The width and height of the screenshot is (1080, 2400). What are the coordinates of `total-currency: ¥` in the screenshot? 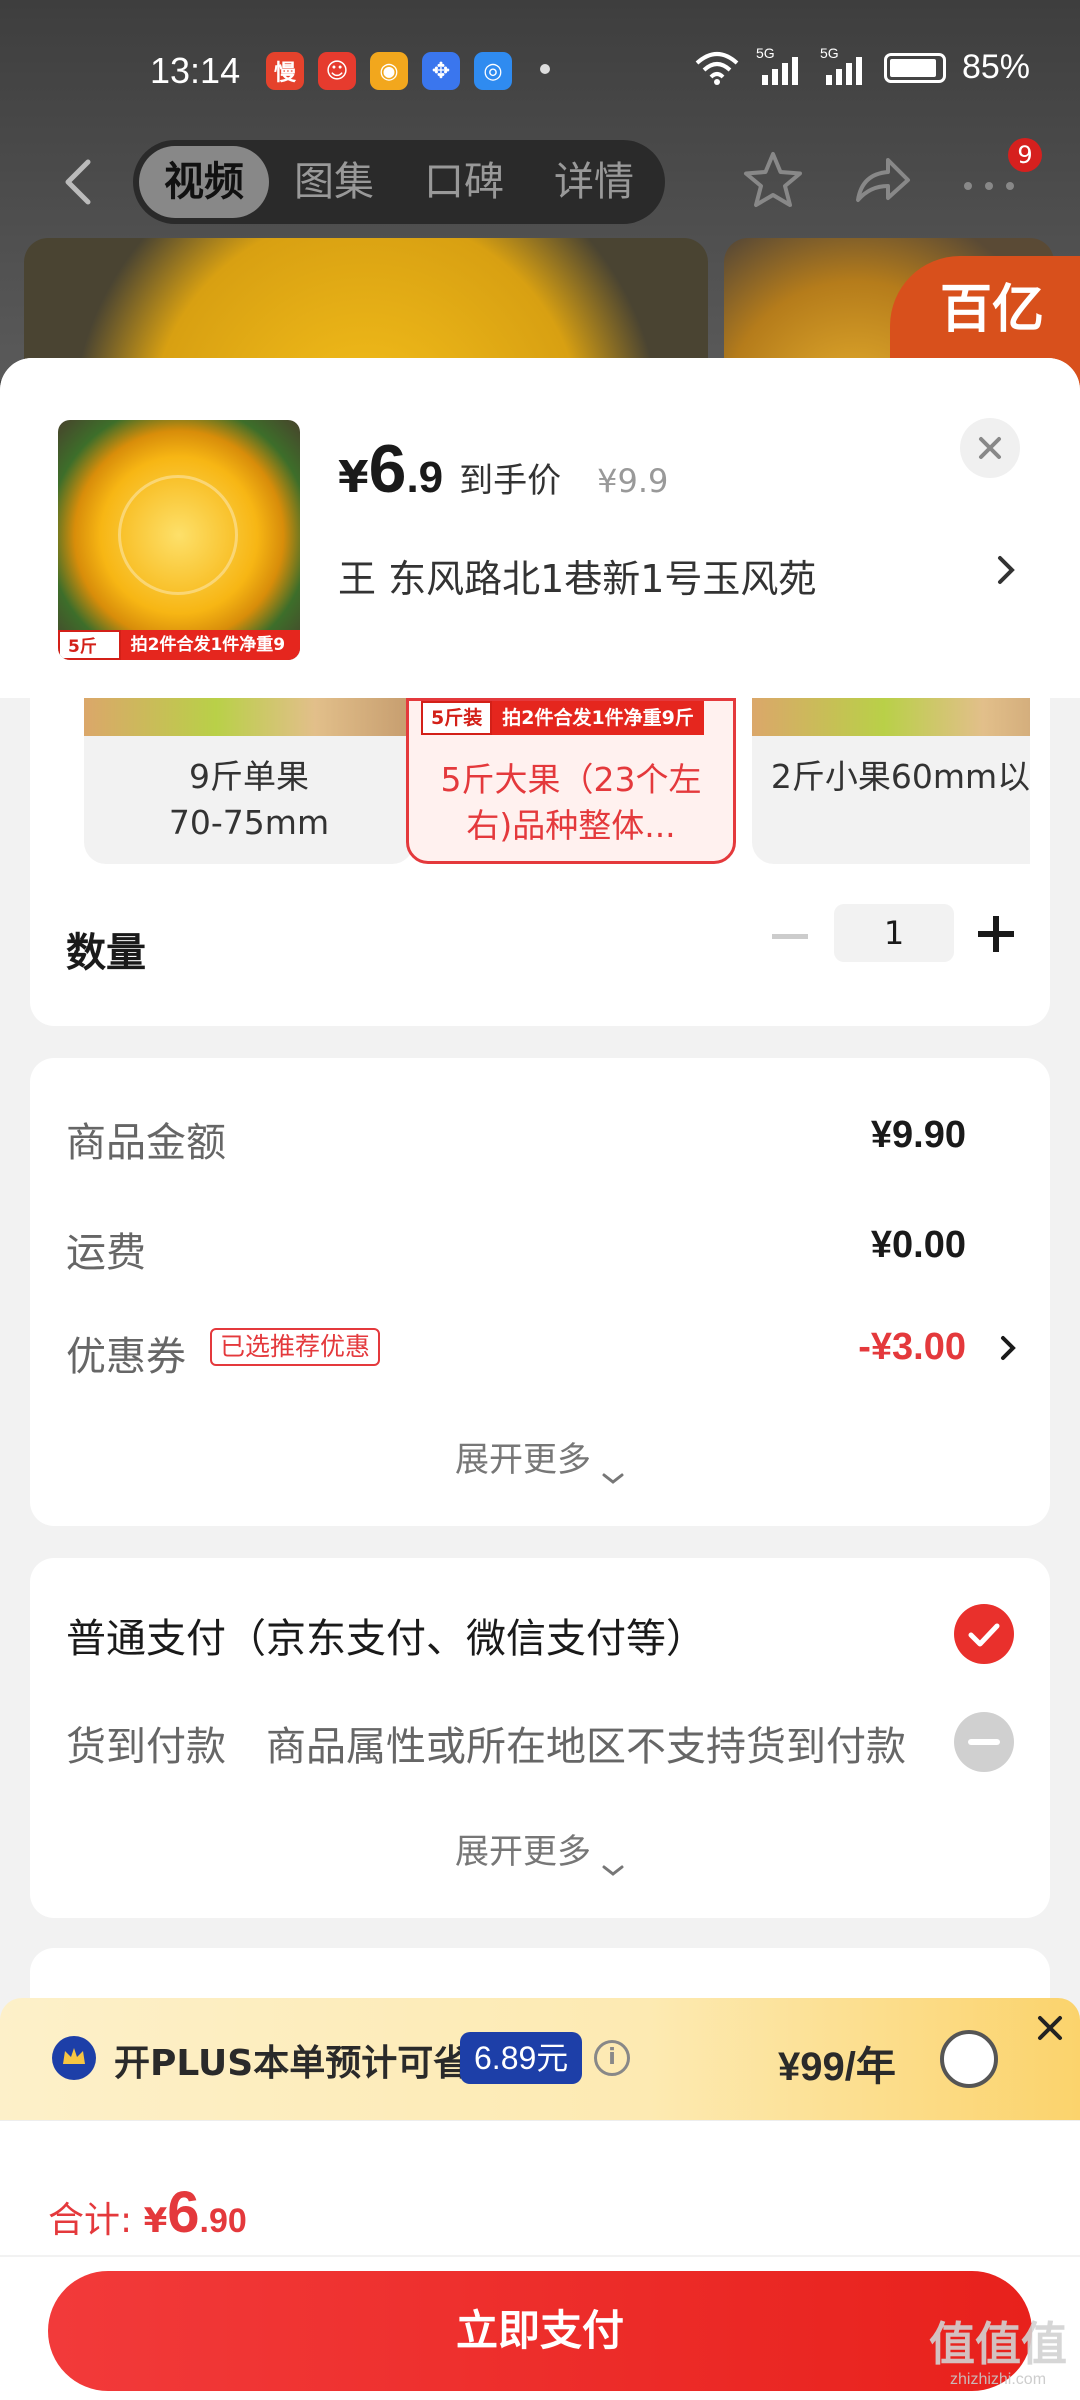 It's located at (155, 2221).